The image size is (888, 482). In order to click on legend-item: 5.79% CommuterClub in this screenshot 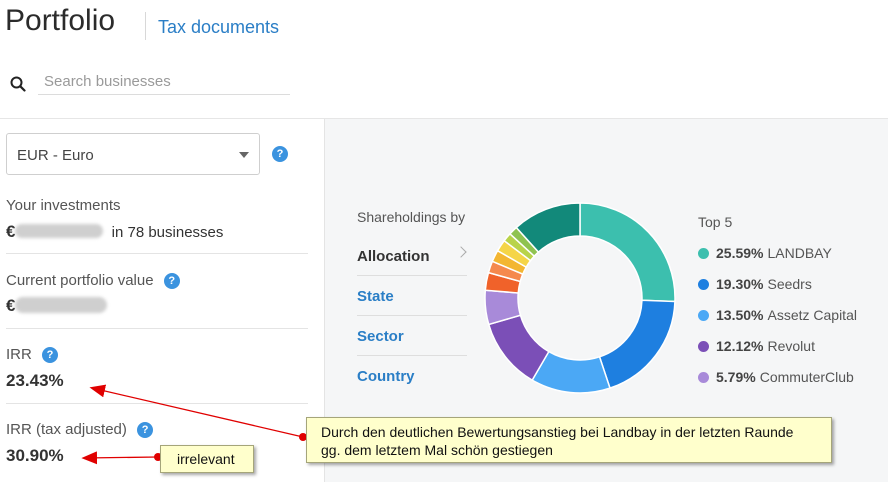, I will do `click(776, 377)`.